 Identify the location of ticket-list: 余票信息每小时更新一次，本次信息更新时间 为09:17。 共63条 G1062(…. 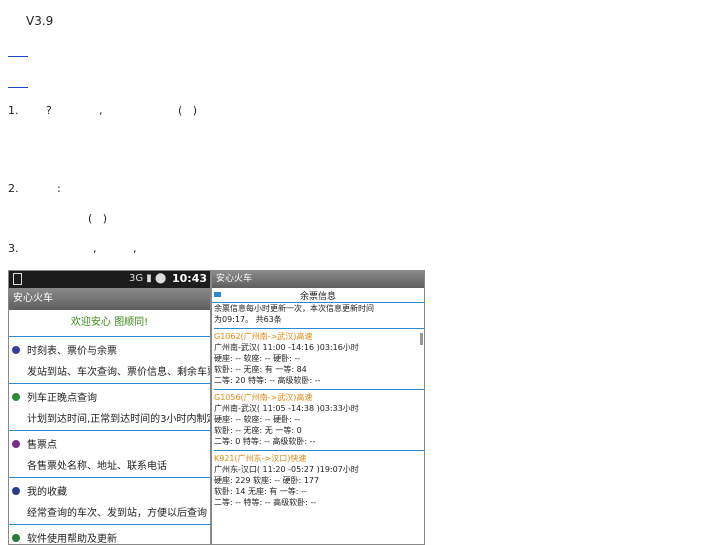
(318, 405).